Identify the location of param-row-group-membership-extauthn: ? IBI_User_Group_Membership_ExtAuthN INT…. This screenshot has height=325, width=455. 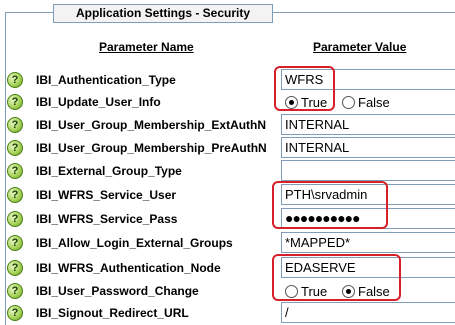
(227, 125).